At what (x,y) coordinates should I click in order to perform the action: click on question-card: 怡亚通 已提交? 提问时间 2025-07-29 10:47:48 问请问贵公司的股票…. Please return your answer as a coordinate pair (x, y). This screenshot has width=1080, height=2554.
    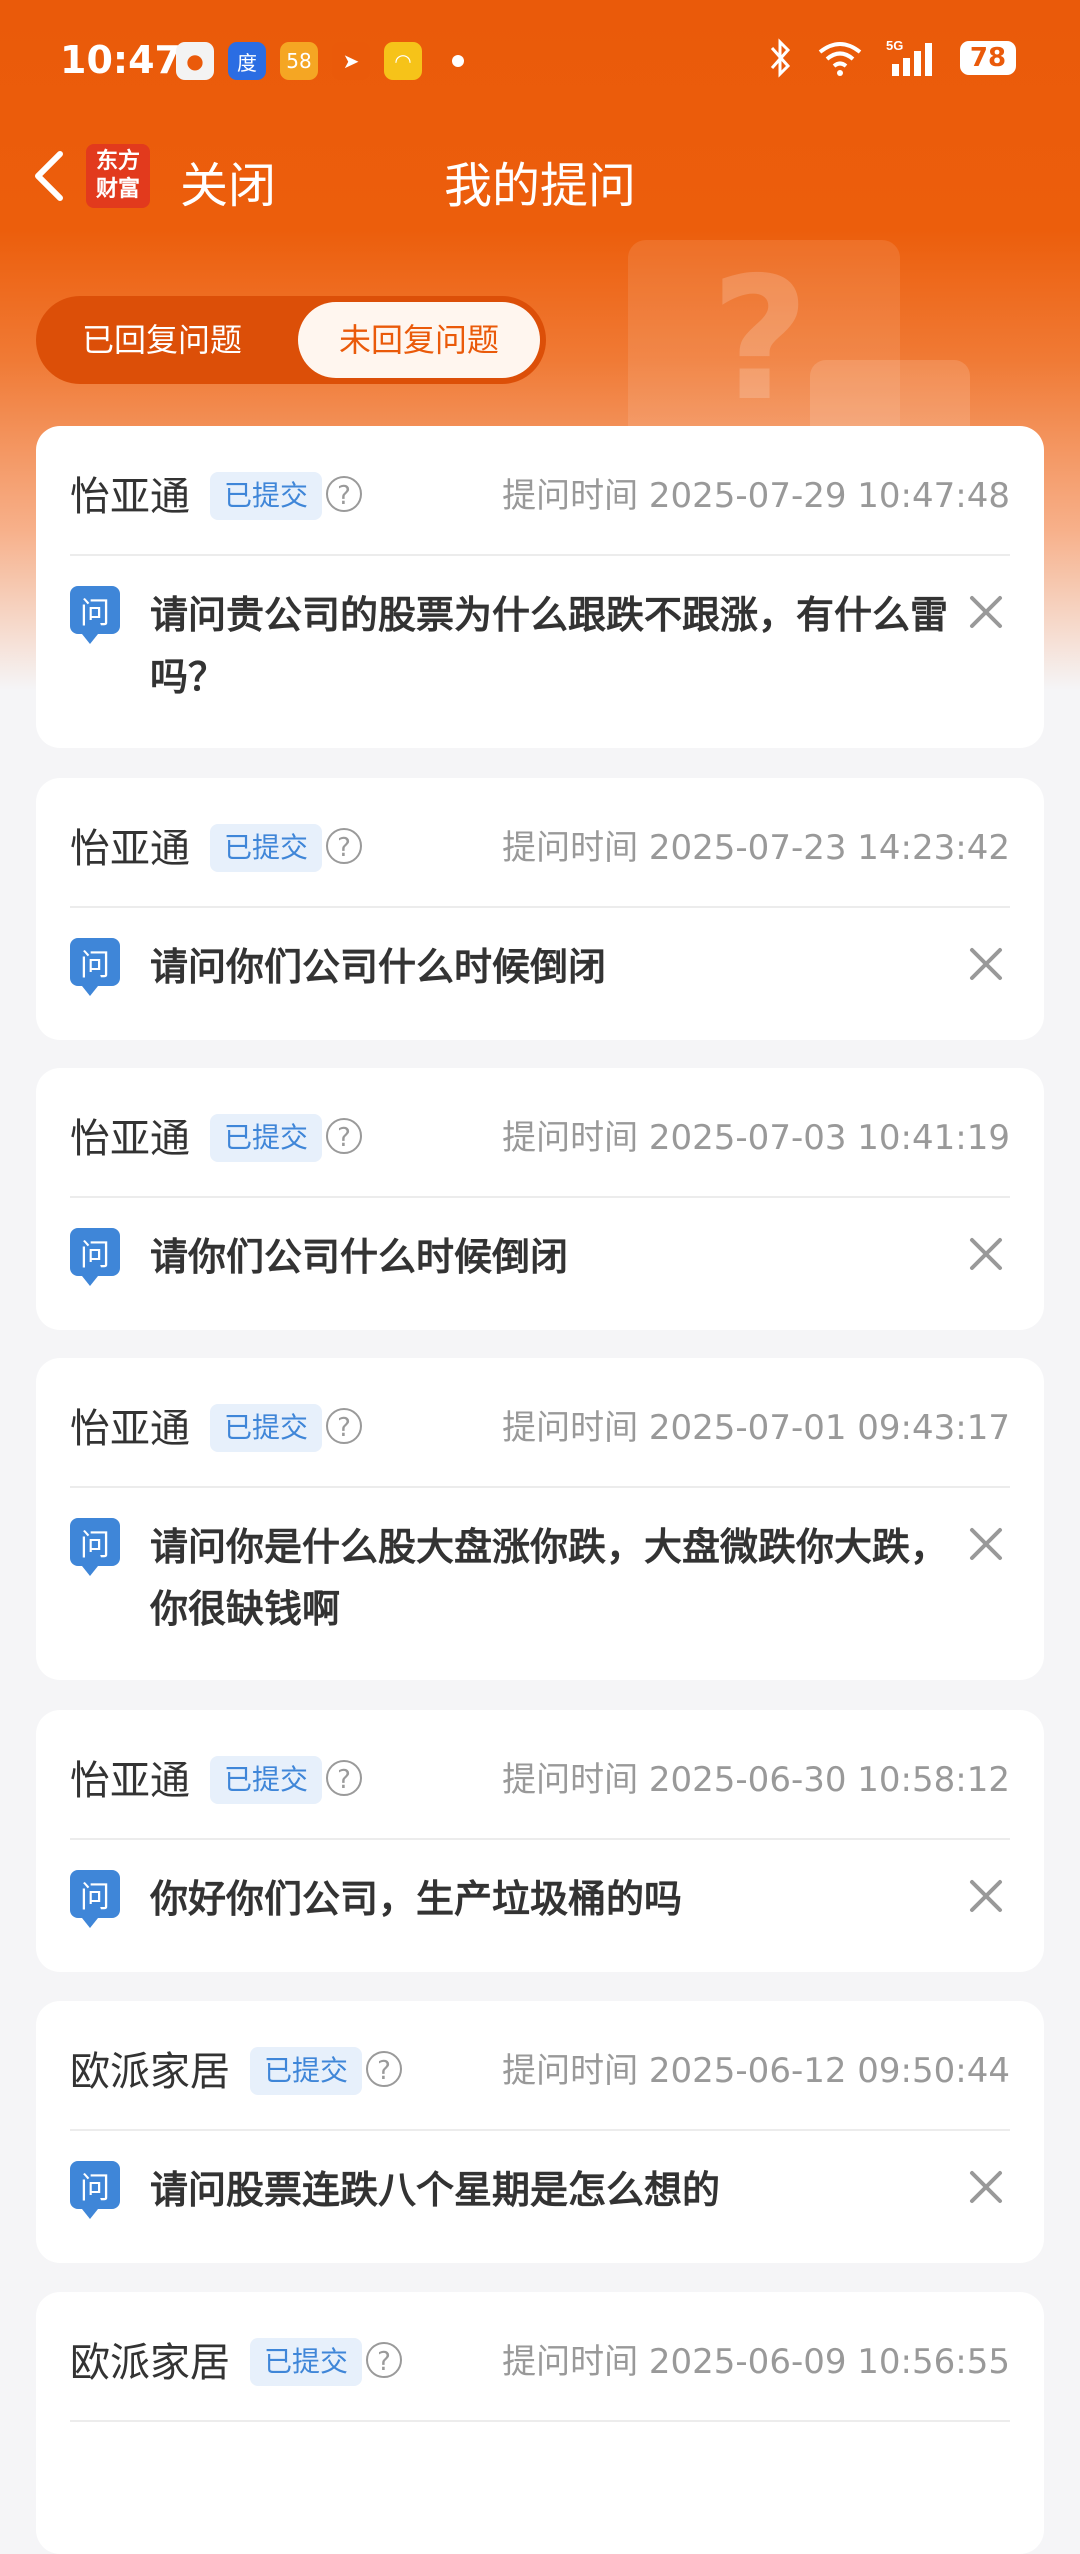
    Looking at the image, I should click on (540, 587).